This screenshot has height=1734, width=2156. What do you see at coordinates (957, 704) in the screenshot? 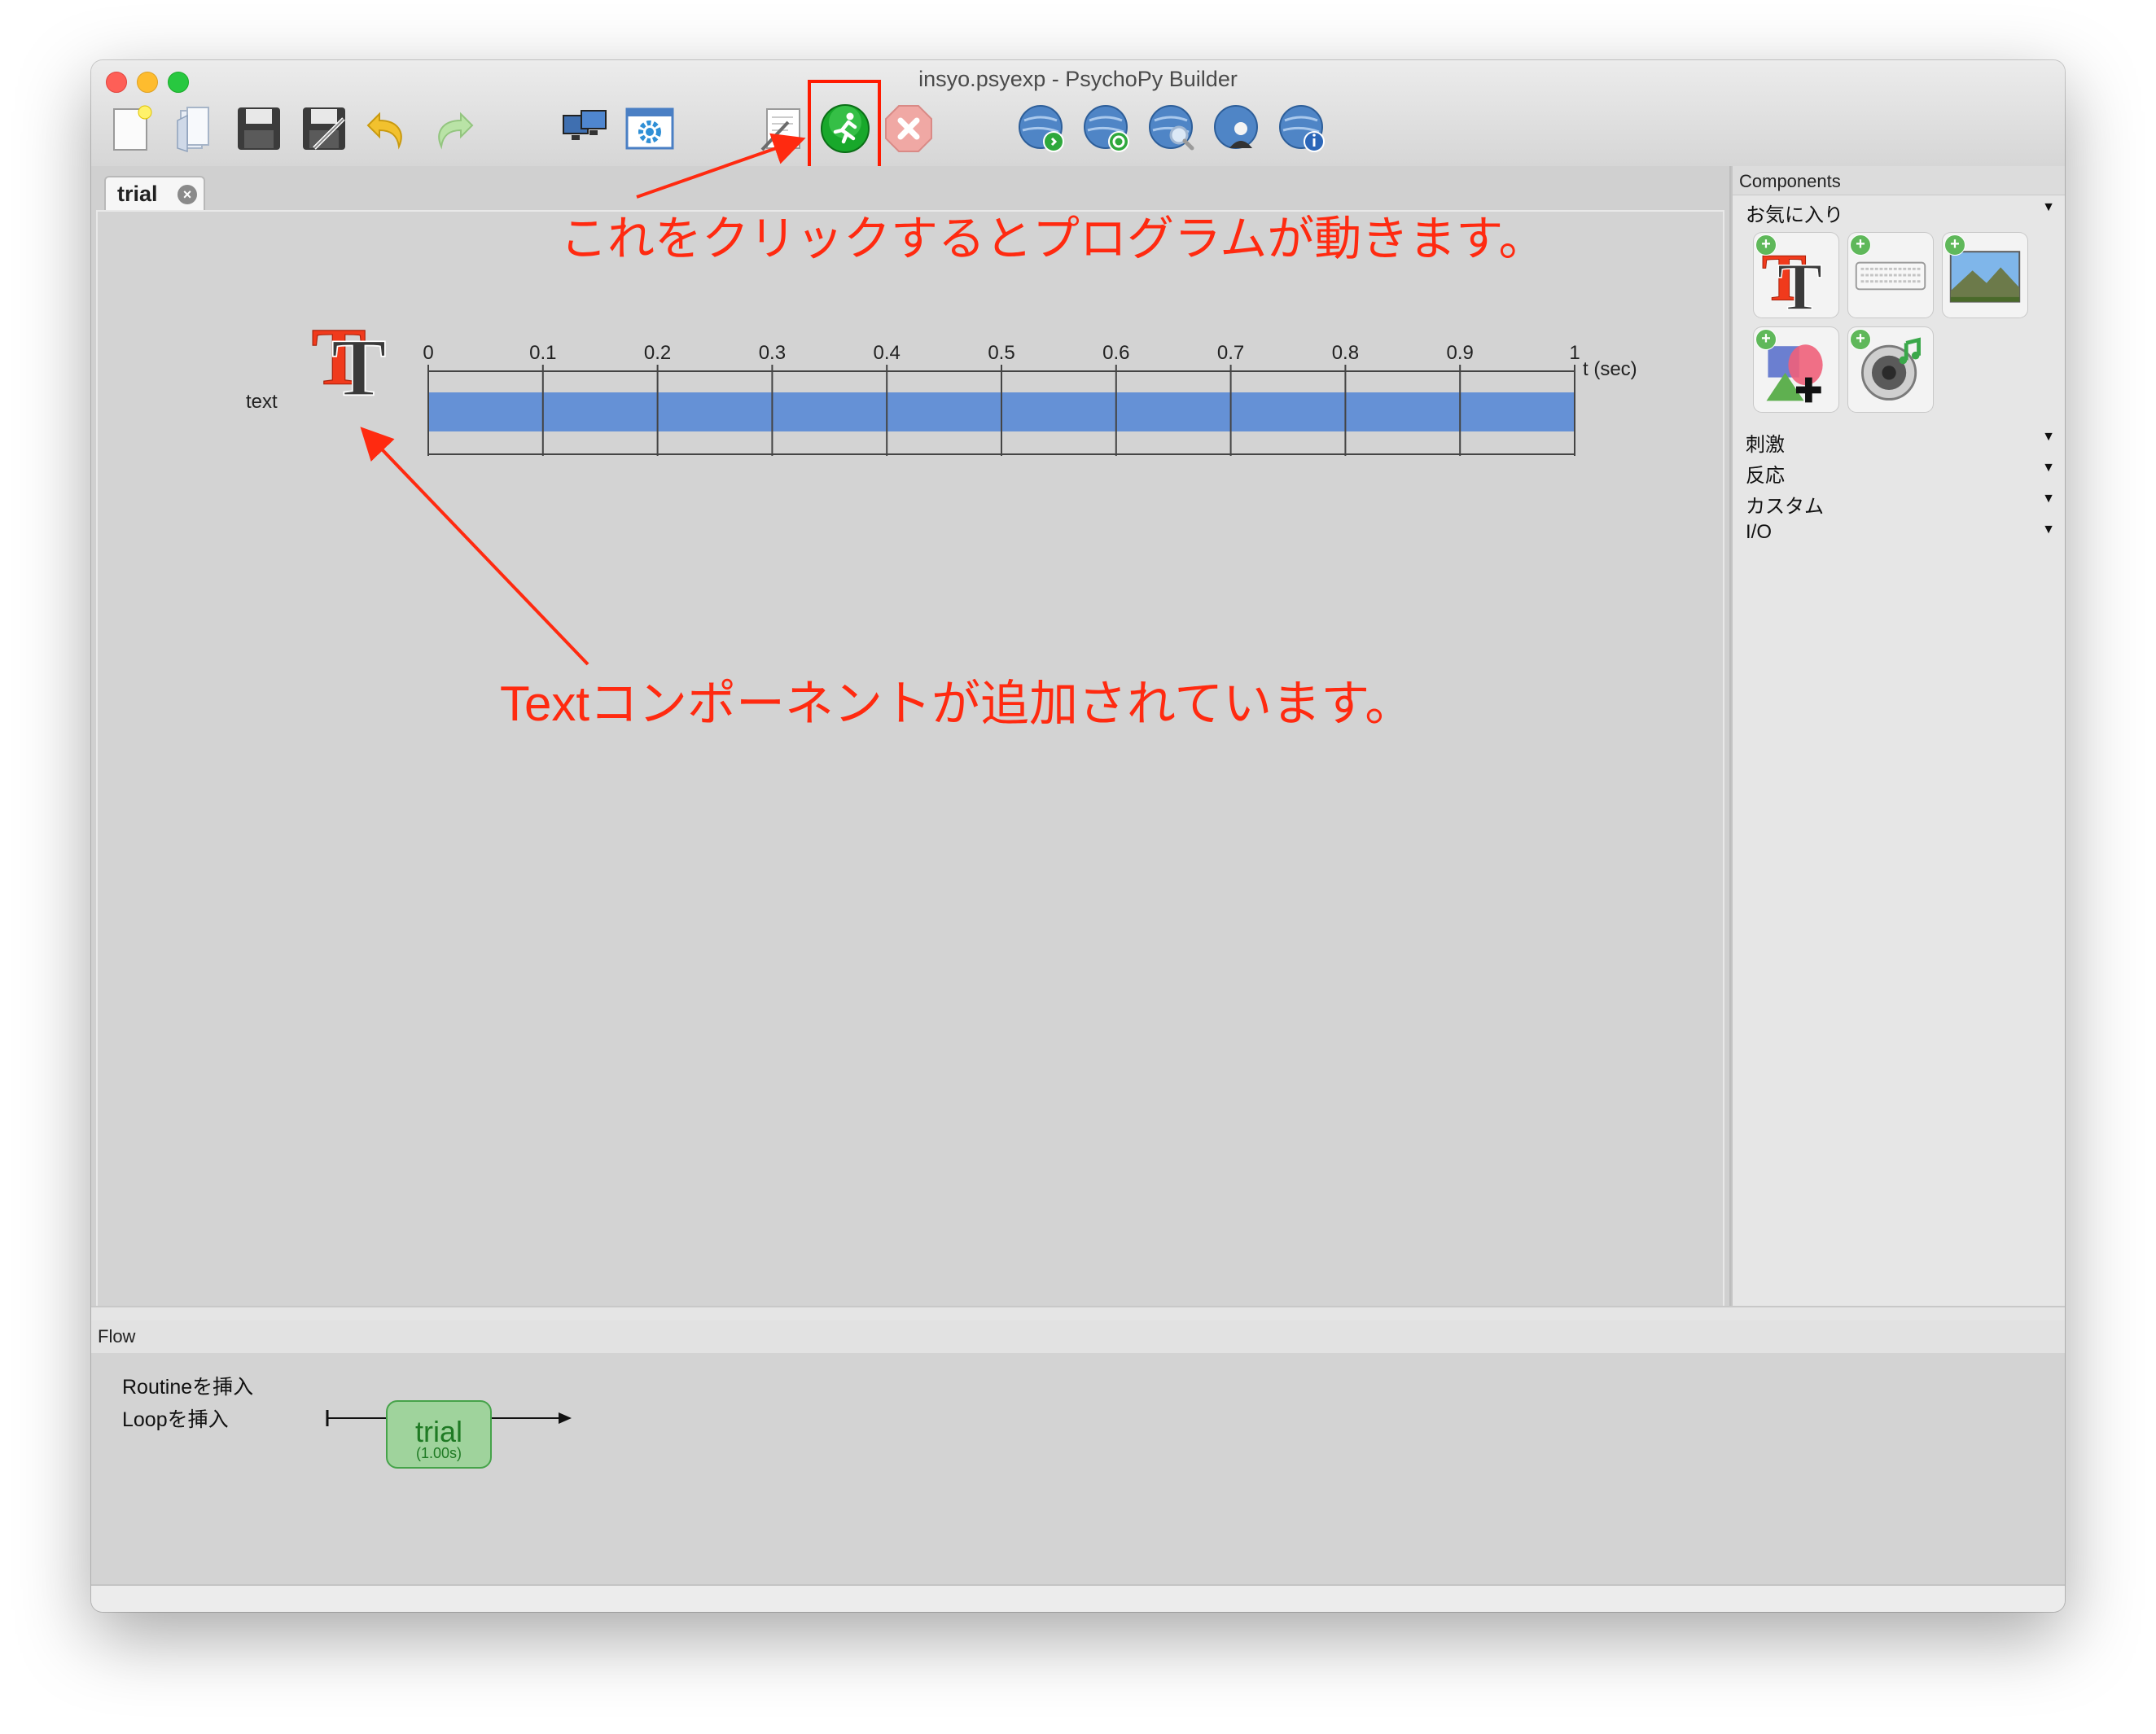
I see `annotation-text-component: Textコンポーネントが追加されています。` at bounding box center [957, 704].